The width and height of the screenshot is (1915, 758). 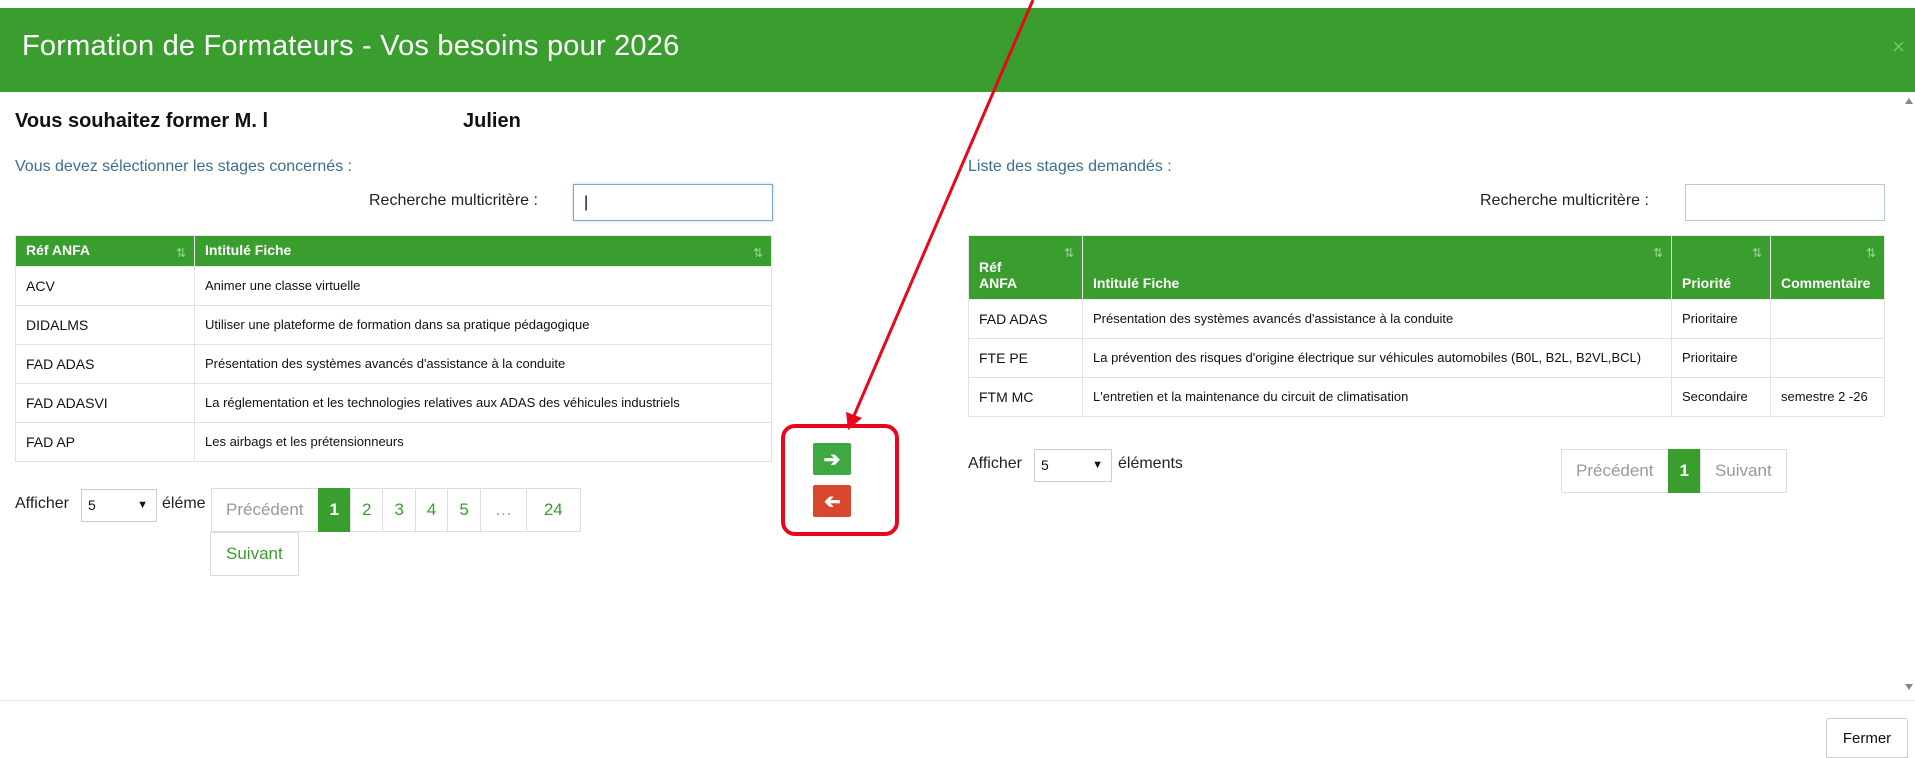 I want to click on left-search-input, so click(x=673, y=202).